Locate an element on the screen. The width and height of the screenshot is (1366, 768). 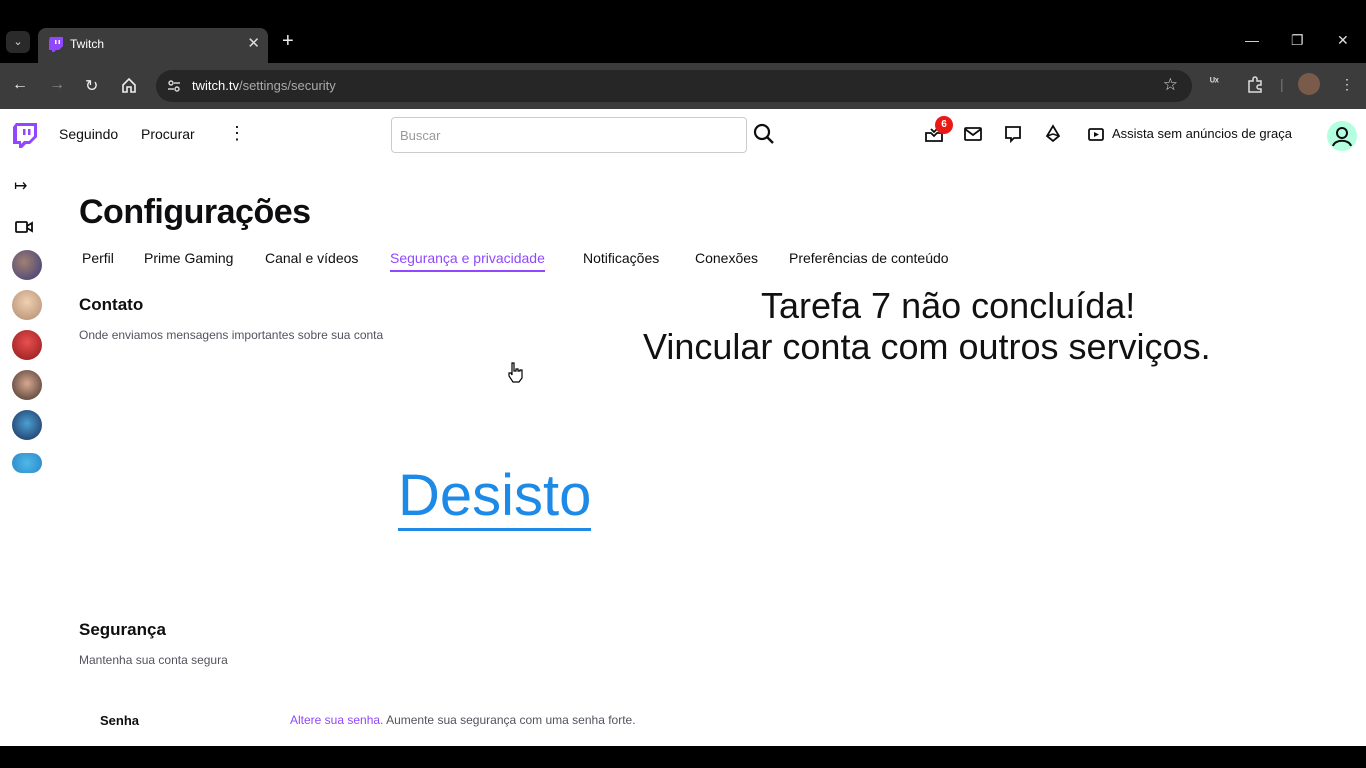
extensions-puzzle-icon is located at coordinates (1255, 85).